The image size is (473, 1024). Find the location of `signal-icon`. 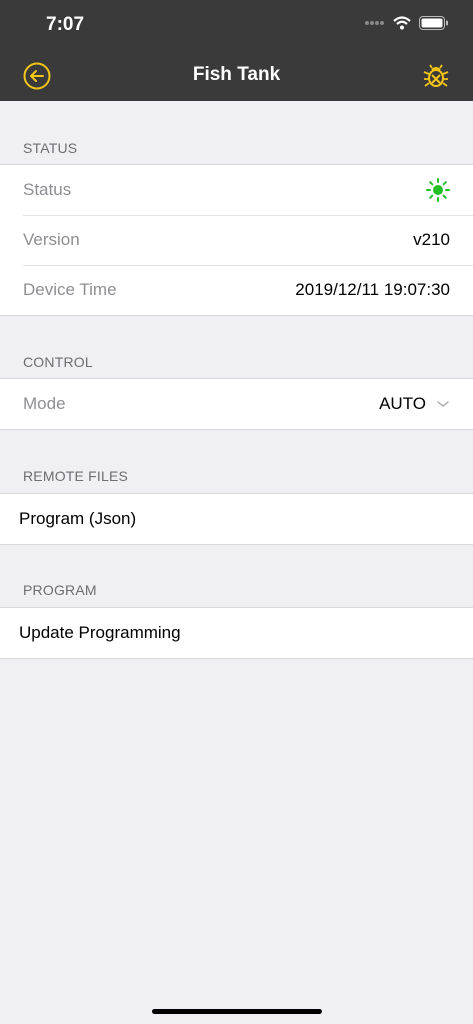

signal-icon is located at coordinates (374, 23).